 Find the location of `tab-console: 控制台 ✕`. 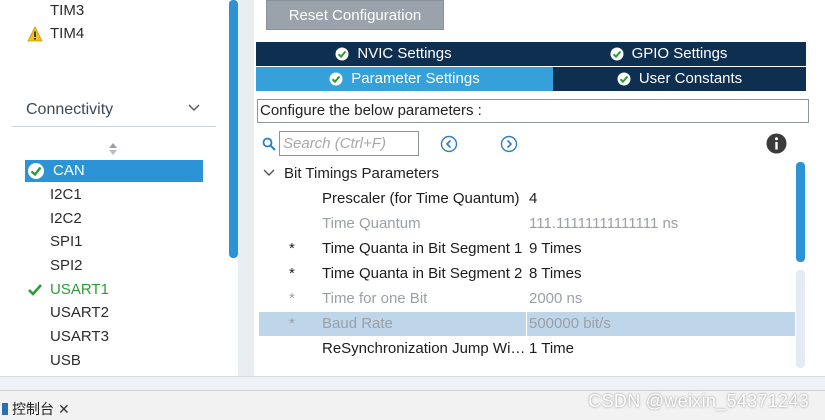

tab-console: 控制台 ✕ is located at coordinates (35, 409).